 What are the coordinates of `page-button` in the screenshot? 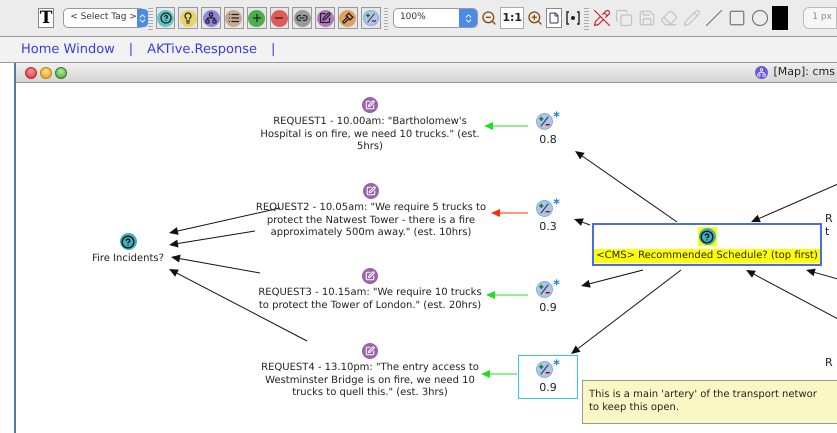 It's located at (554, 18).